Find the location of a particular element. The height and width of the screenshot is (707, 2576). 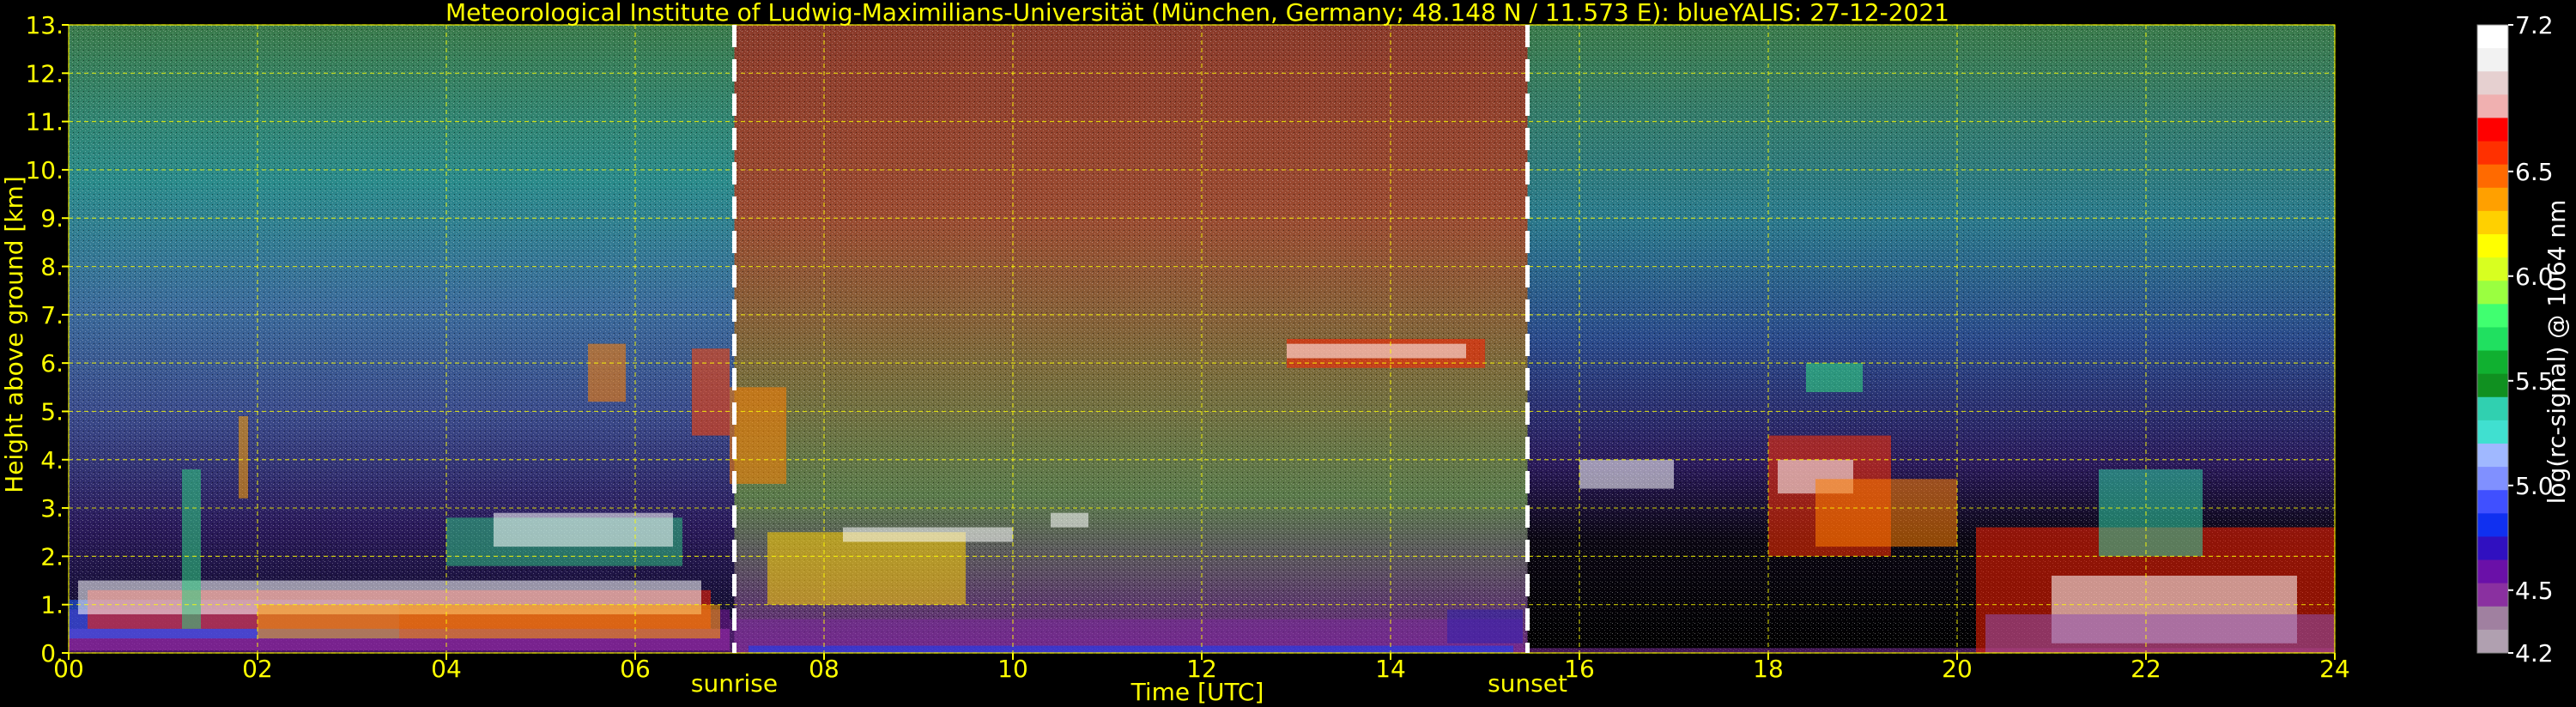

y-tick-label: 13. is located at coordinates (44, 25).